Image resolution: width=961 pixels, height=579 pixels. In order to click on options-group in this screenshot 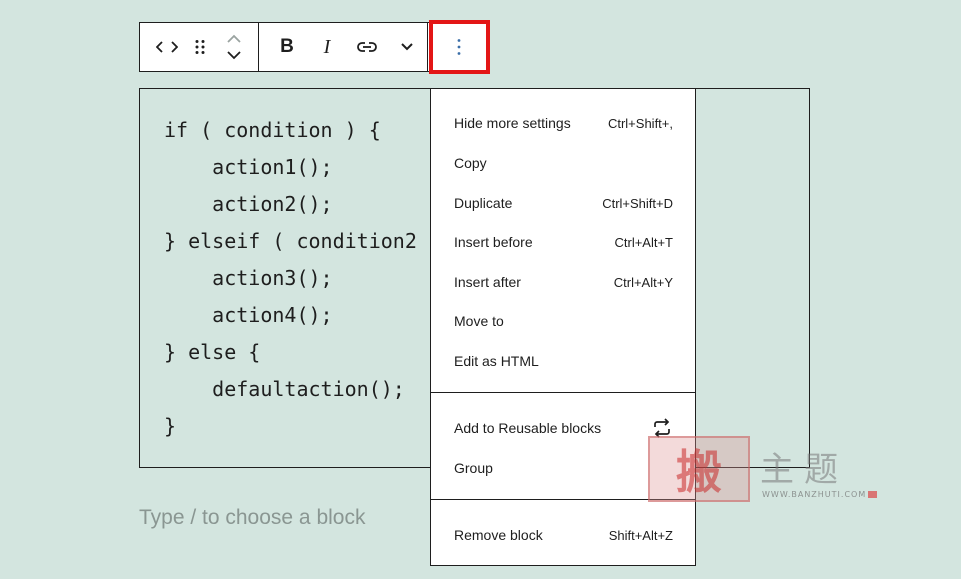, I will do `click(458, 47)`.